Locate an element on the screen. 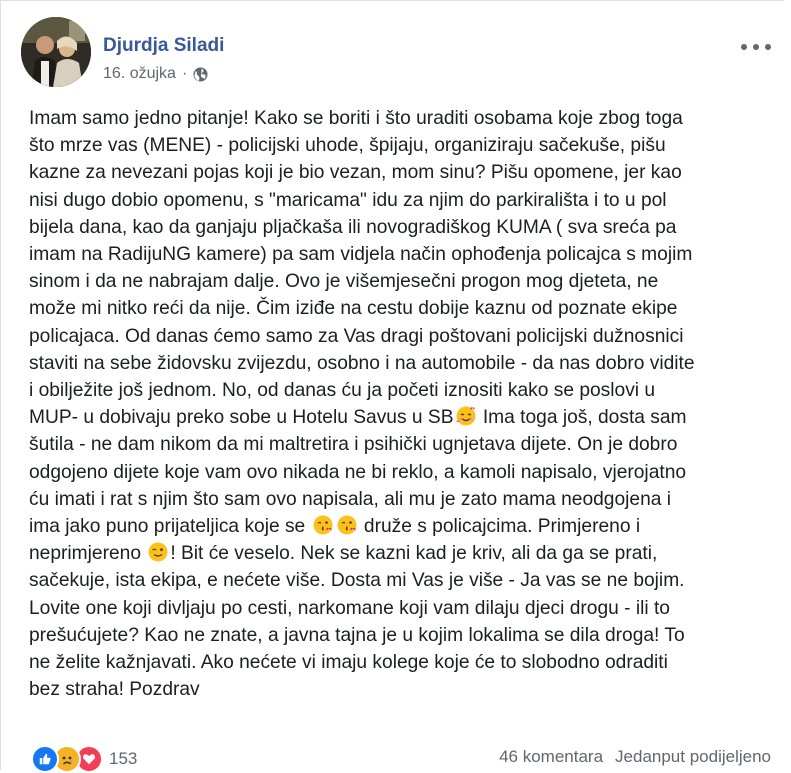  post-text: druže s policajcima. Primjereno i is located at coordinates (499, 527).